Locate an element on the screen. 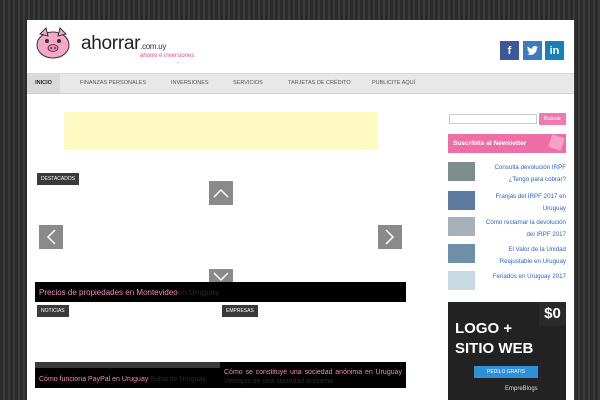 The height and width of the screenshot is (400, 600). destacados-label: DESTACADOS is located at coordinates (58, 179).